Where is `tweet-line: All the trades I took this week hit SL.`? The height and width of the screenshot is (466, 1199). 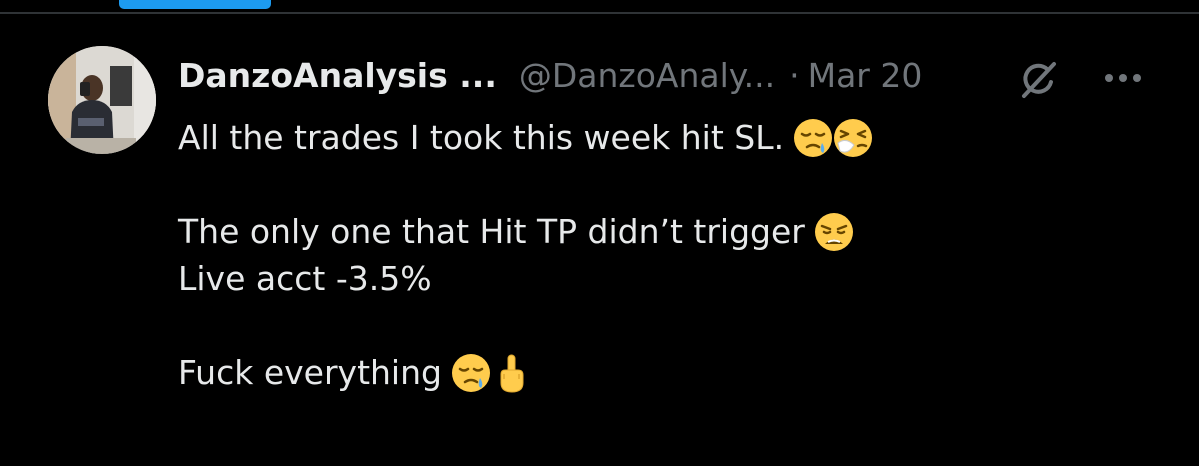
tweet-line: All the trades I took this week hit SL. is located at coordinates (526, 137).